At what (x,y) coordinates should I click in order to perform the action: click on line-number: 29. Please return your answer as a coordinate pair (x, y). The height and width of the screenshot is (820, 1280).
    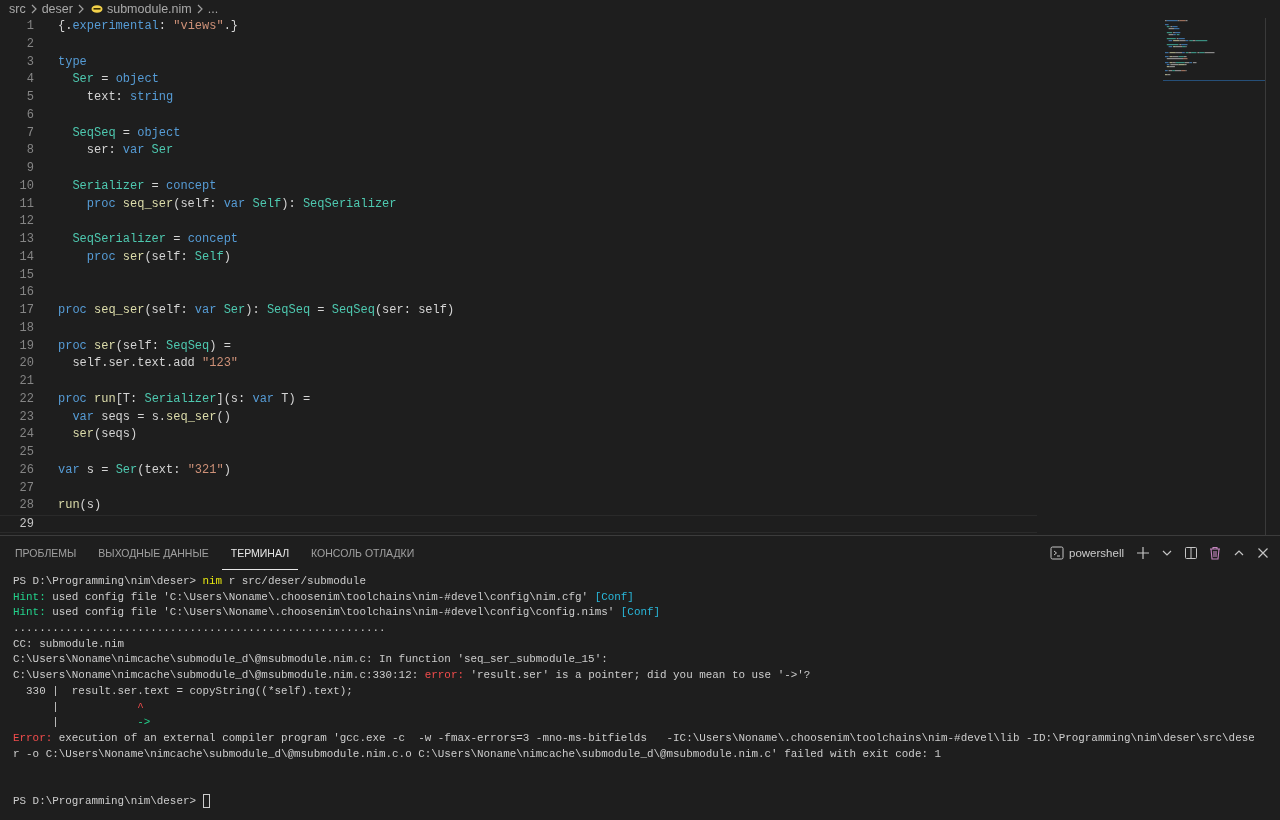
    Looking at the image, I should click on (26, 524).